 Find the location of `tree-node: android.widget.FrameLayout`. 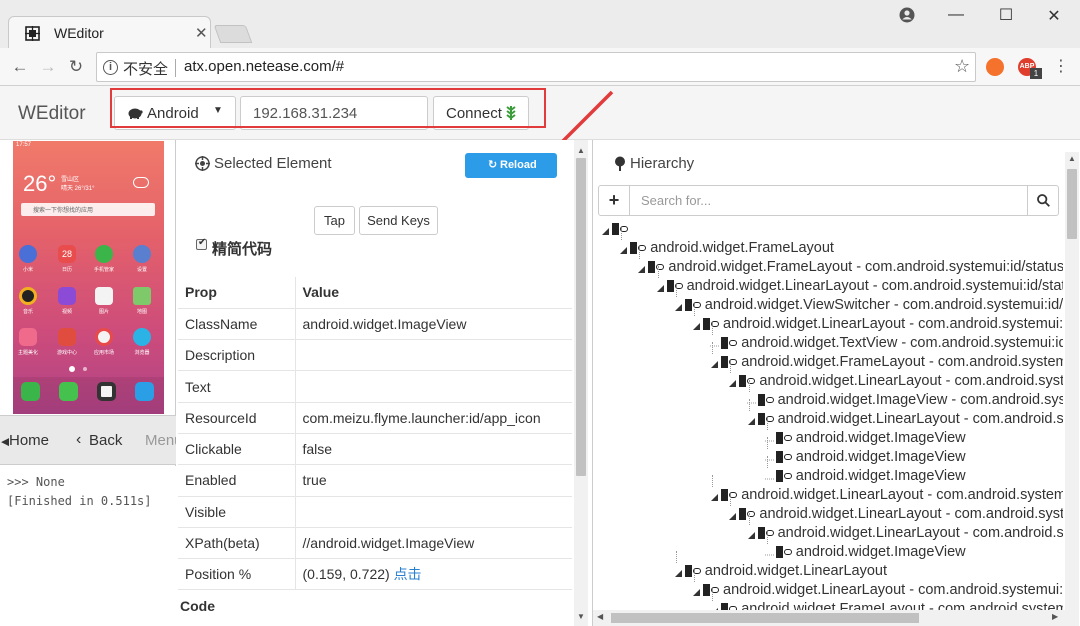

tree-node: android.widget.FrameLayout is located at coordinates (726, 247).